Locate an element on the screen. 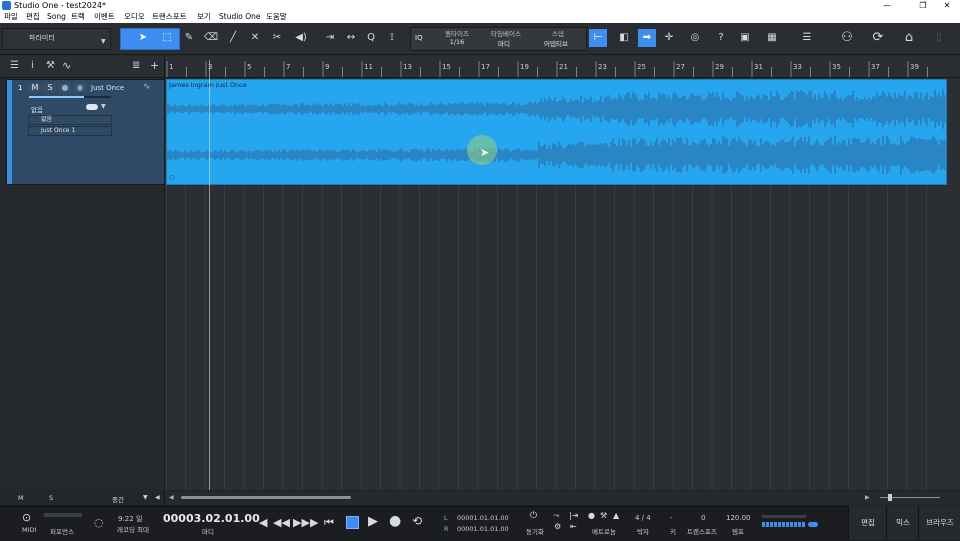 This screenshot has width=960, height=541. time-signature: 4 / 4 is located at coordinates (643, 518).